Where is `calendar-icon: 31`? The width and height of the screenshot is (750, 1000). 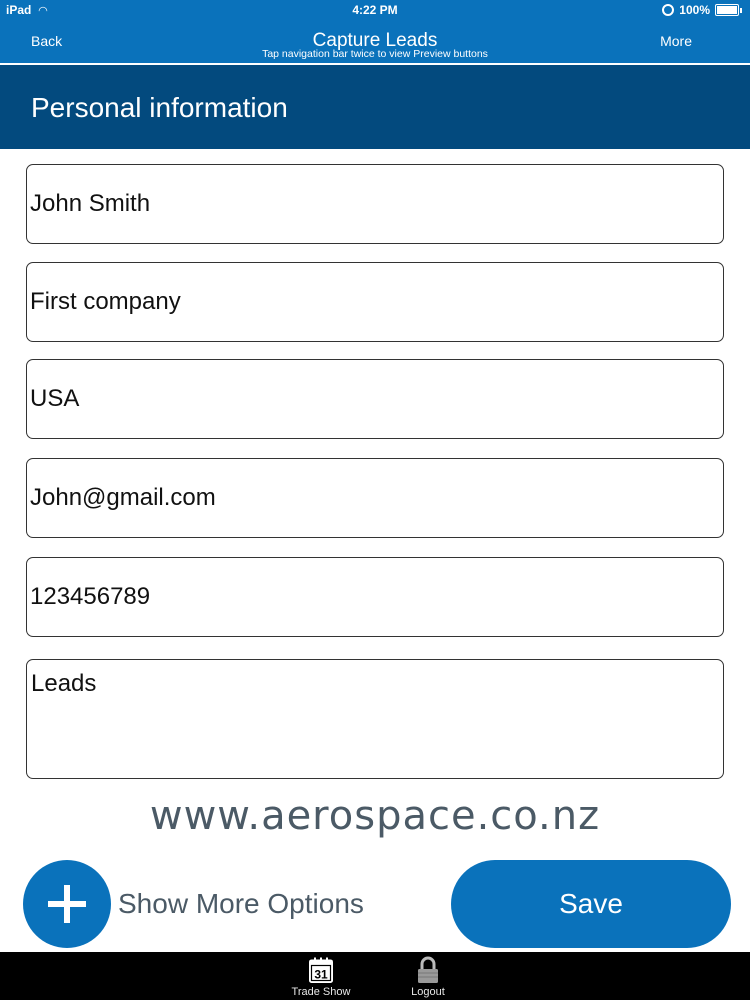 calendar-icon: 31 is located at coordinates (321, 970).